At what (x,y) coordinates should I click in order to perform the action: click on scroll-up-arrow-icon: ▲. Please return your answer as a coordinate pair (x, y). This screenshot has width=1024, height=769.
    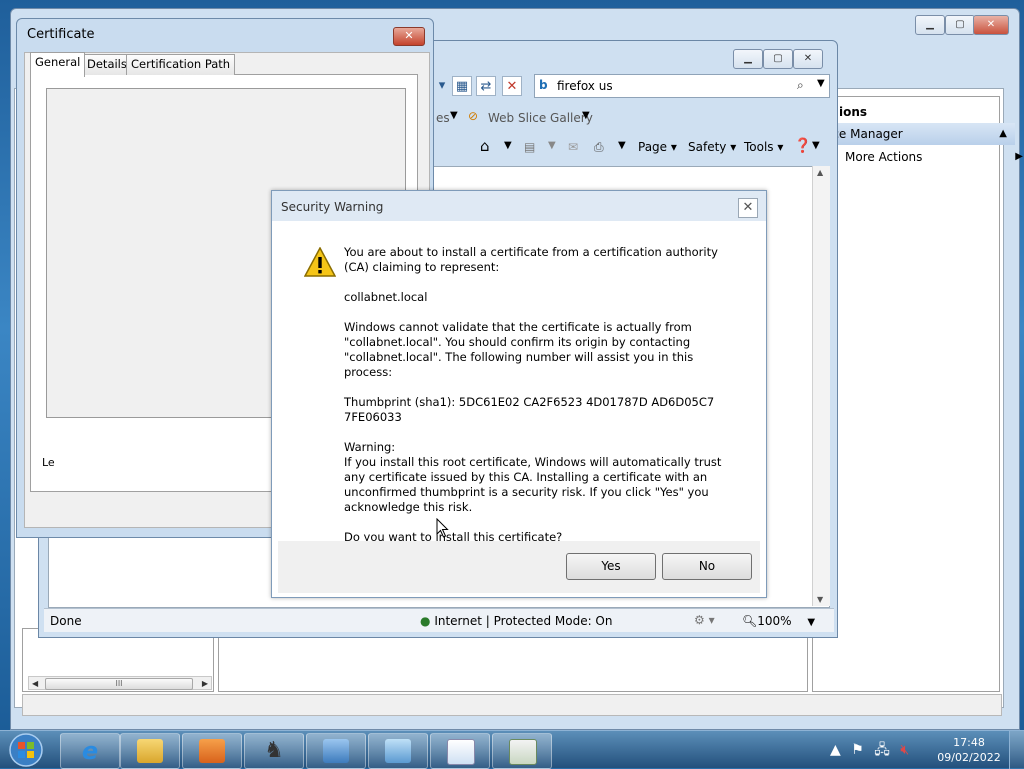
    Looking at the image, I should click on (820, 172).